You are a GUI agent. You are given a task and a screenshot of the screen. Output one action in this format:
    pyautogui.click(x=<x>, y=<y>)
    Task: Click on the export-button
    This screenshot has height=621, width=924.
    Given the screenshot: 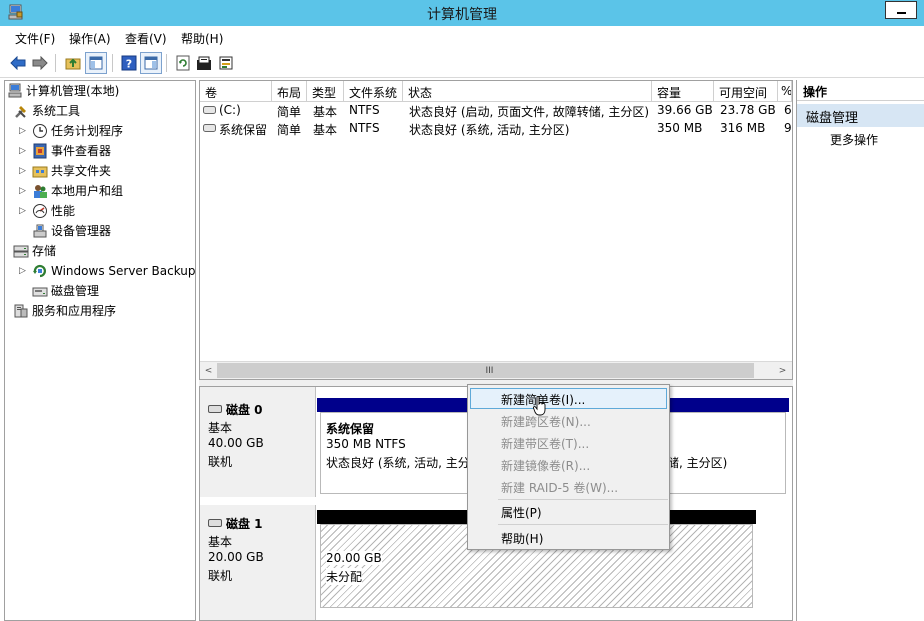 What is the action you would take?
    pyautogui.click(x=226, y=63)
    